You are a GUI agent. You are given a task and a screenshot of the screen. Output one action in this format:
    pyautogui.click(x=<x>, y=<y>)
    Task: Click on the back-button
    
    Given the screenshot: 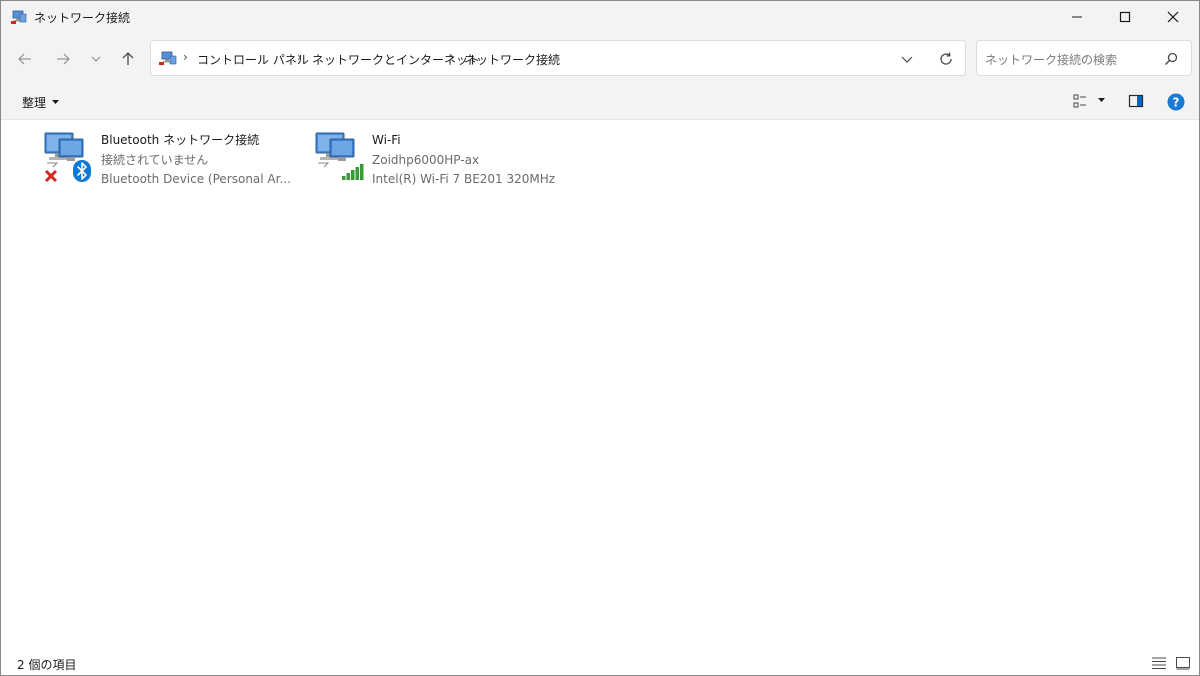 What is the action you would take?
    pyautogui.click(x=25, y=59)
    